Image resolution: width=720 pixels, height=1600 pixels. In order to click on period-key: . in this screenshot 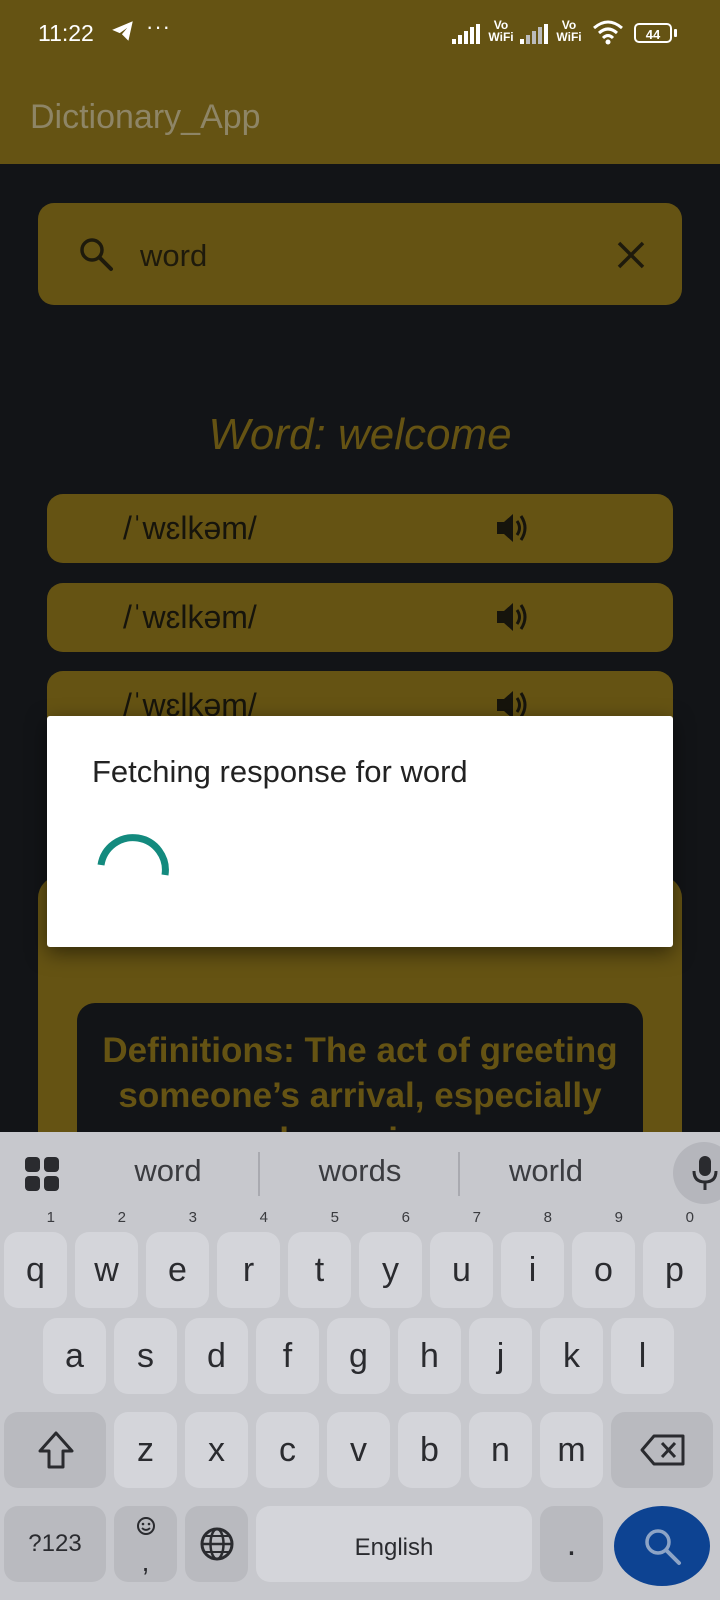, I will do `click(571, 1544)`.